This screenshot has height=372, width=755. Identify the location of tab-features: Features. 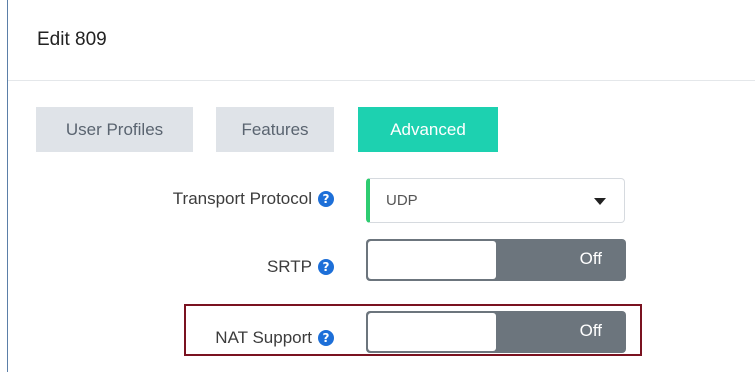
(275, 129).